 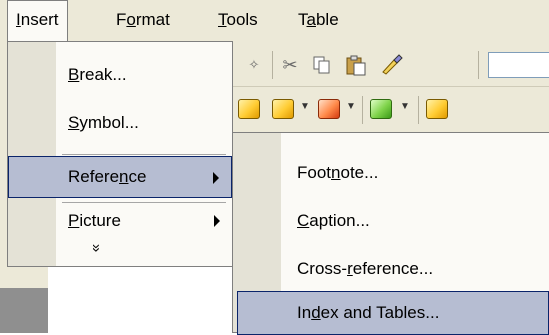 What do you see at coordinates (302, 19) in the screenshot?
I see `menu-table-label-pre: T` at bounding box center [302, 19].